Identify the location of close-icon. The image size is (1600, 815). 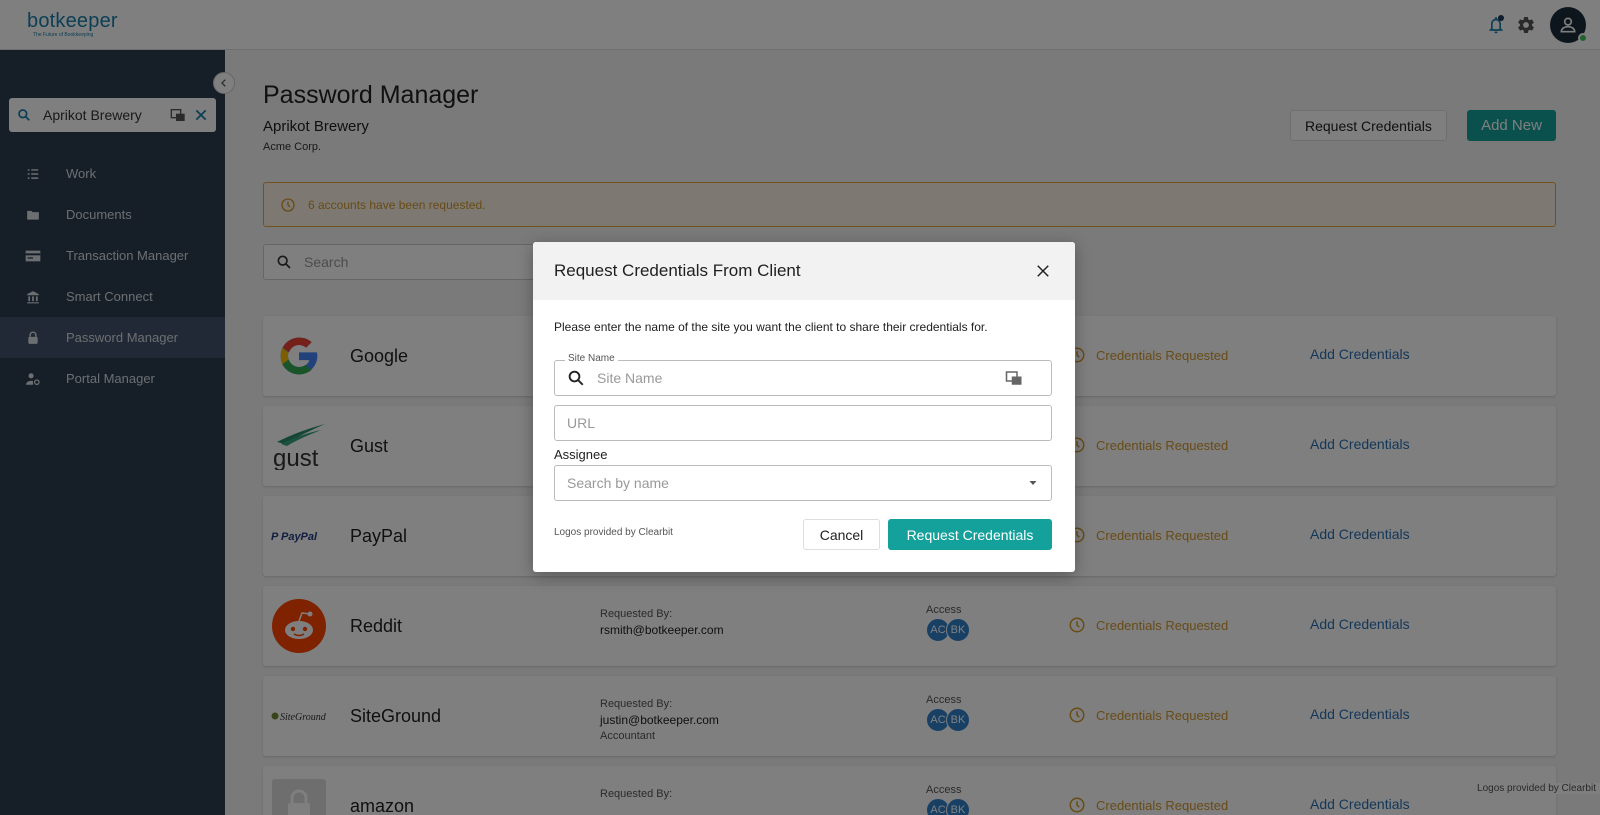
(1043, 271).